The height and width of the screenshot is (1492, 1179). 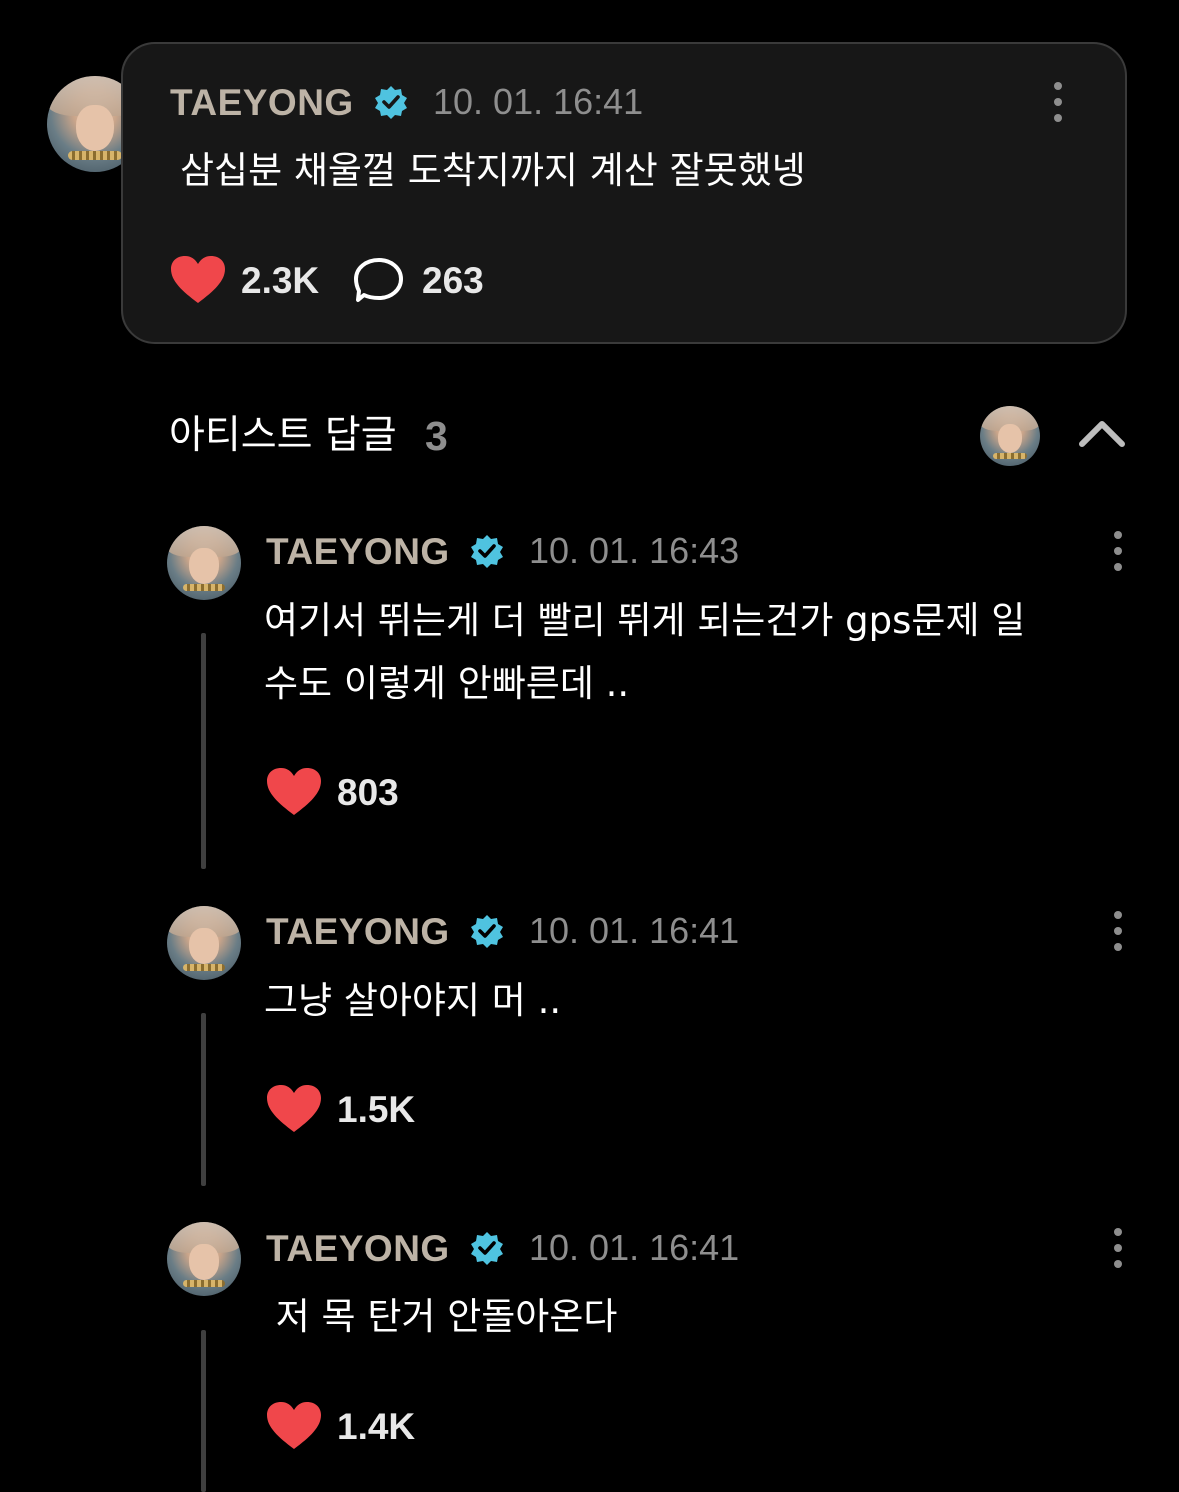 What do you see at coordinates (413, 1000) in the screenshot?
I see `reply-text-line: 그냥 살아야지 머 ..` at bounding box center [413, 1000].